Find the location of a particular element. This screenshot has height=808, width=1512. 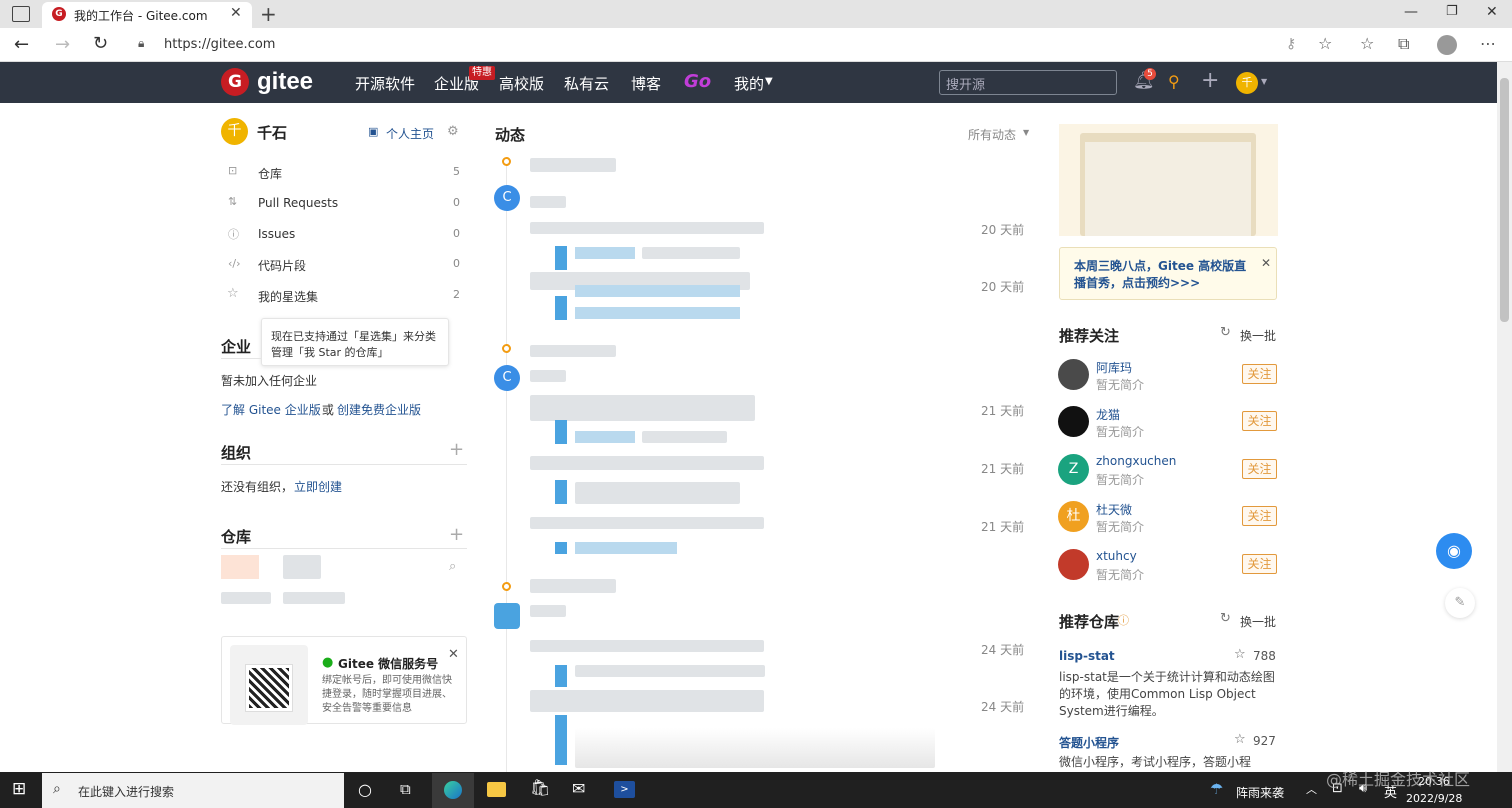

minimize-icon: — is located at coordinates (1411, 12).